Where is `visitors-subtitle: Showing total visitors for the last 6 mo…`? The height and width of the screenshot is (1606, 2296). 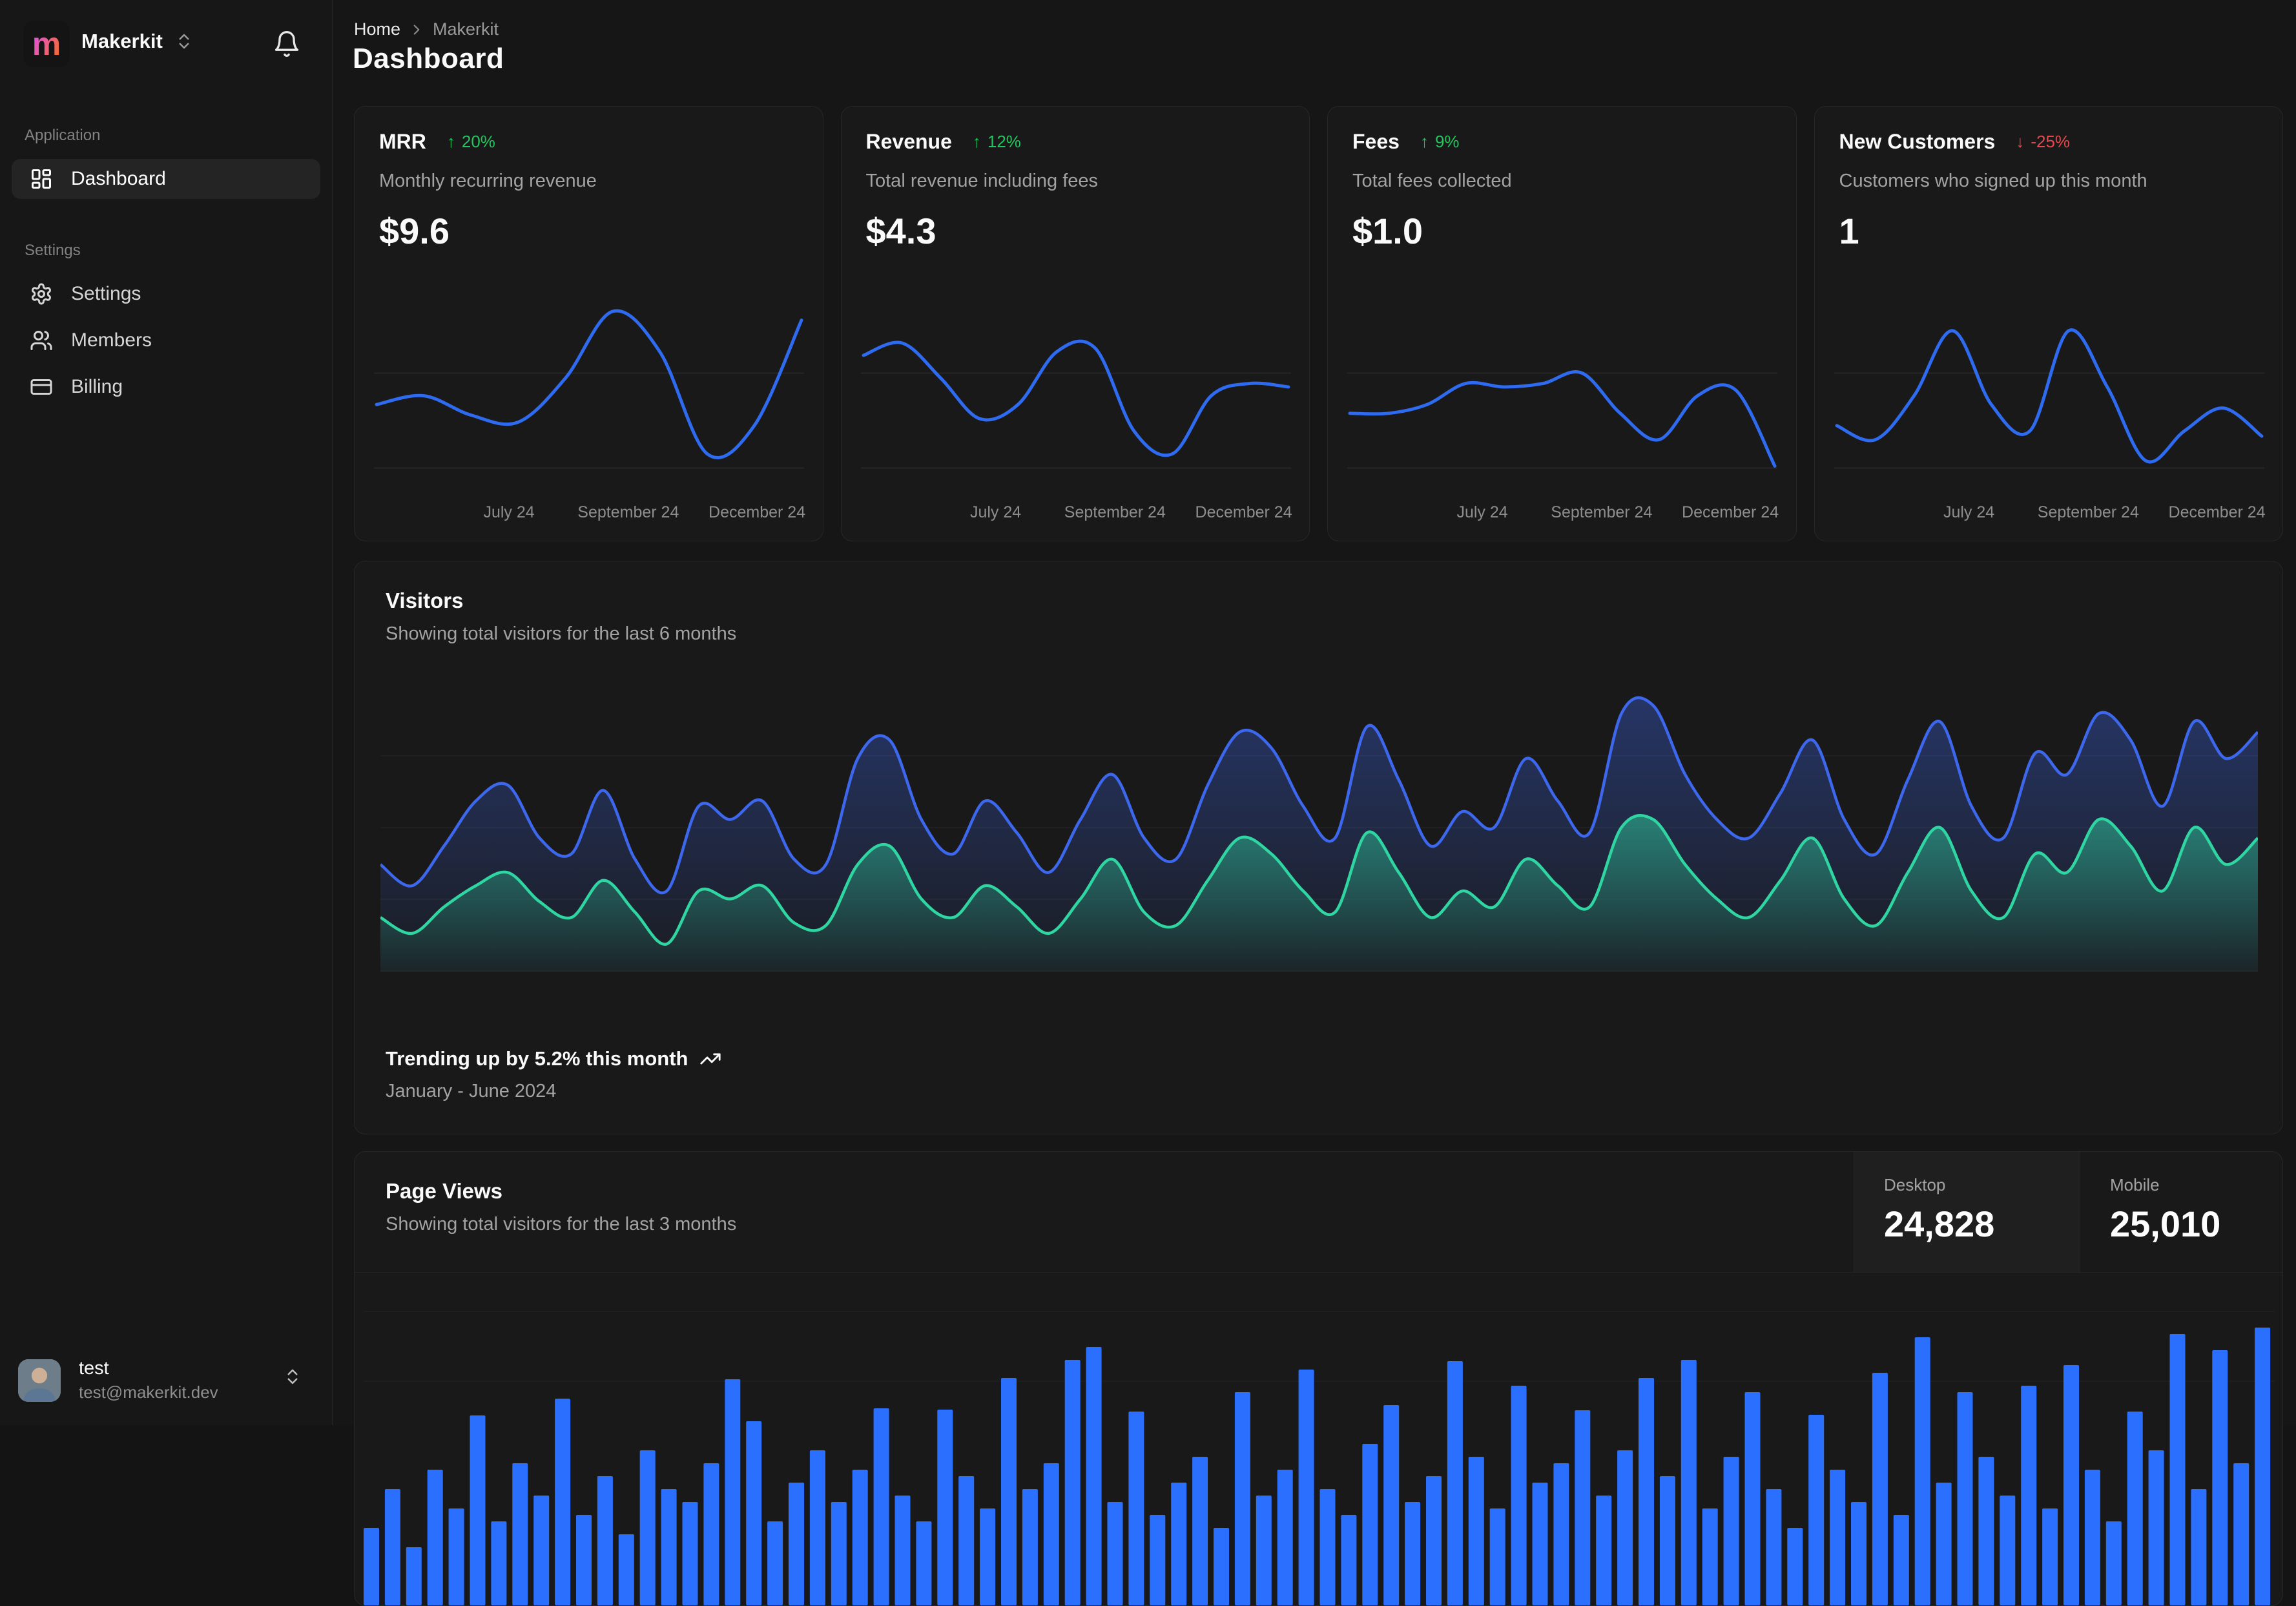 visitors-subtitle: Showing total visitors for the last 6 mo… is located at coordinates (561, 633).